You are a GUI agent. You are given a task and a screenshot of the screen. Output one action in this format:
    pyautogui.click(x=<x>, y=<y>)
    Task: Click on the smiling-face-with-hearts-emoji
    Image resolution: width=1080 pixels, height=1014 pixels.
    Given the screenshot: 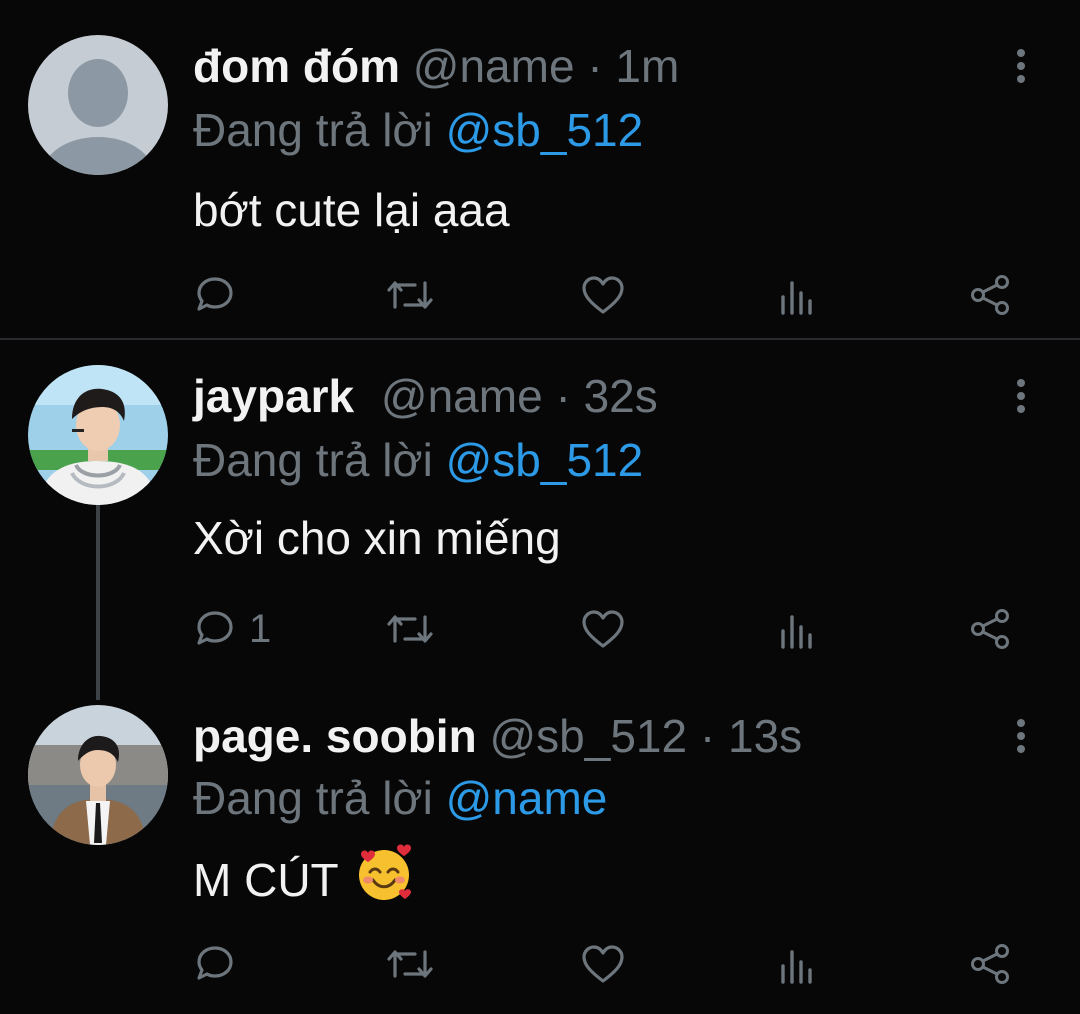 What is the action you would take?
    pyautogui.click(x=384, y=880)
    